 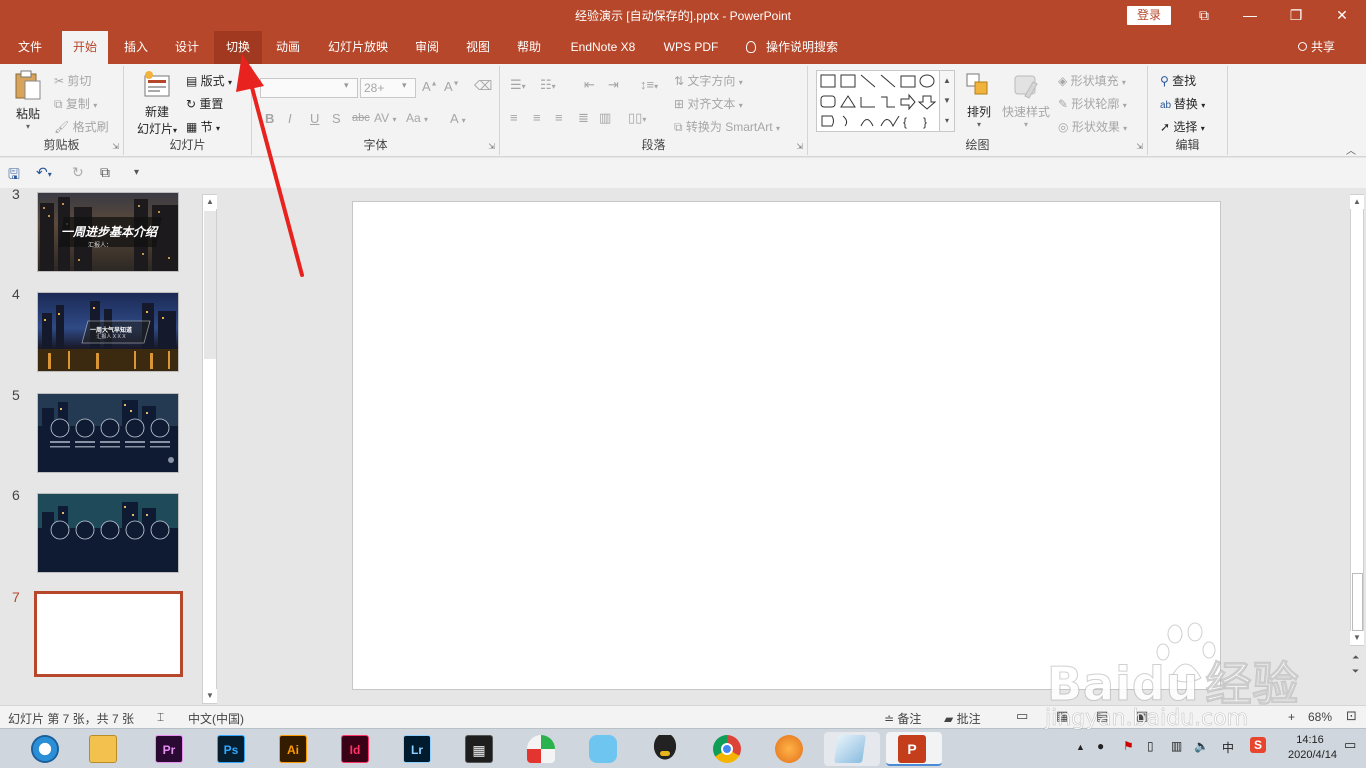 What do you see at coordinates (358, 47) in the screenshot?
I see `tab-slideshow: 幻灯片放映` at bounding box center [358, 47].